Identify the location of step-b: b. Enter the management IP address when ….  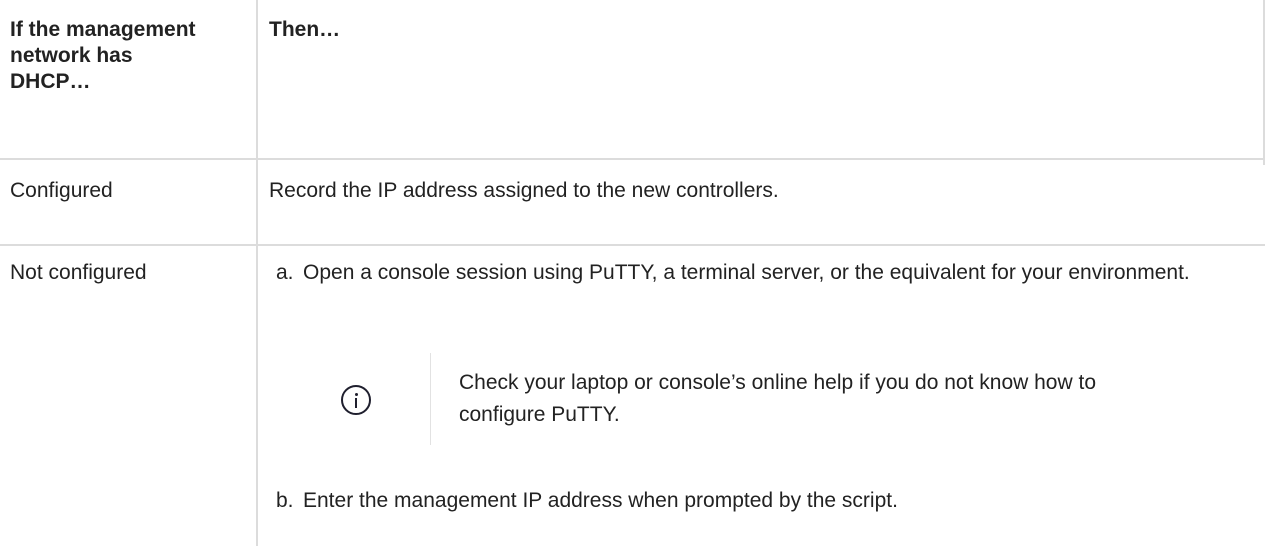
(756, 501).